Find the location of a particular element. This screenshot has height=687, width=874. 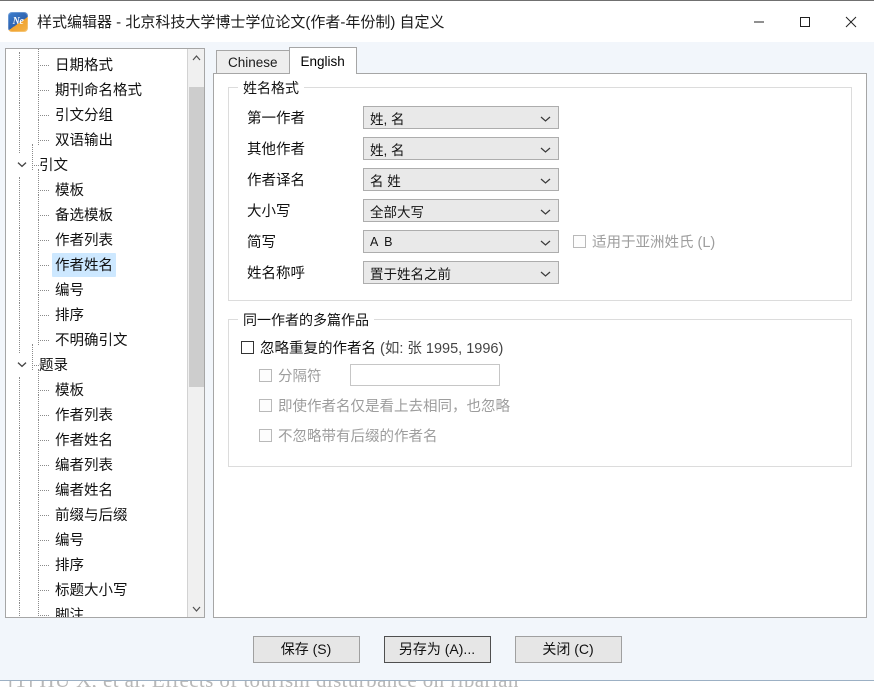

tab-chinese: Chinese is located at coordinates (253, 61).